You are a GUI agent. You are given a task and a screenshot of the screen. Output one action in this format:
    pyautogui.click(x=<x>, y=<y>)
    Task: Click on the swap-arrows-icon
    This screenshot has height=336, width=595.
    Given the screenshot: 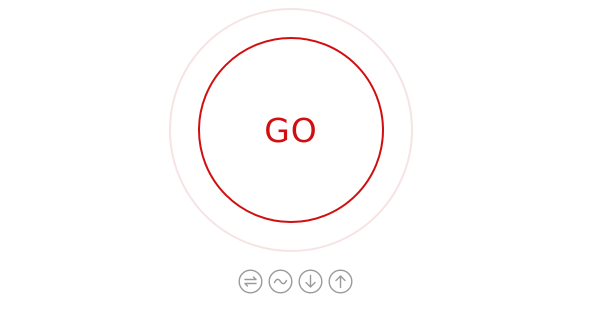 What is the action you would take?
    pyautogui.click(x=250, y=281)
    